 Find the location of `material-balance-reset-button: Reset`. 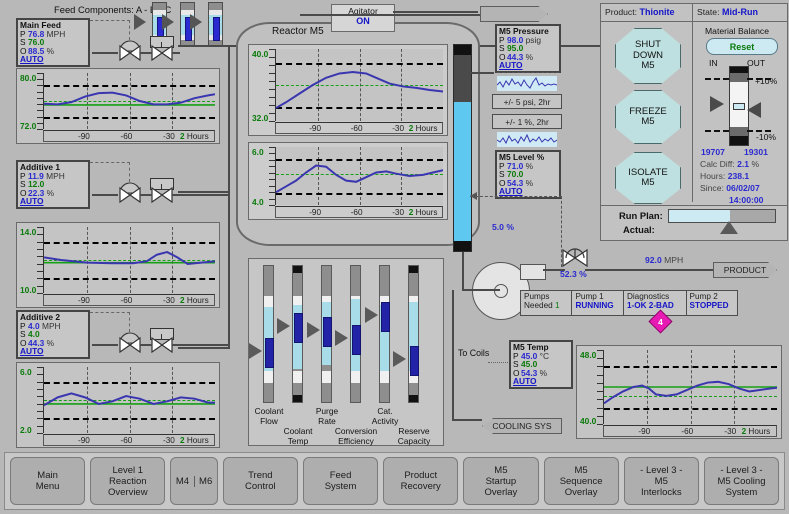

material-balance-reset-button: Reset is located at coordinates (742, 46).